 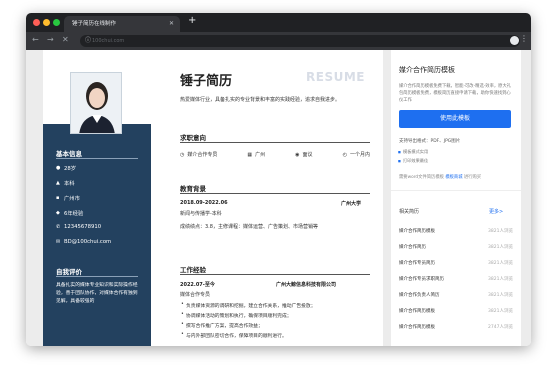 I want to click on related-resume-count: 2747人浏览, so click(x=500, y=327).